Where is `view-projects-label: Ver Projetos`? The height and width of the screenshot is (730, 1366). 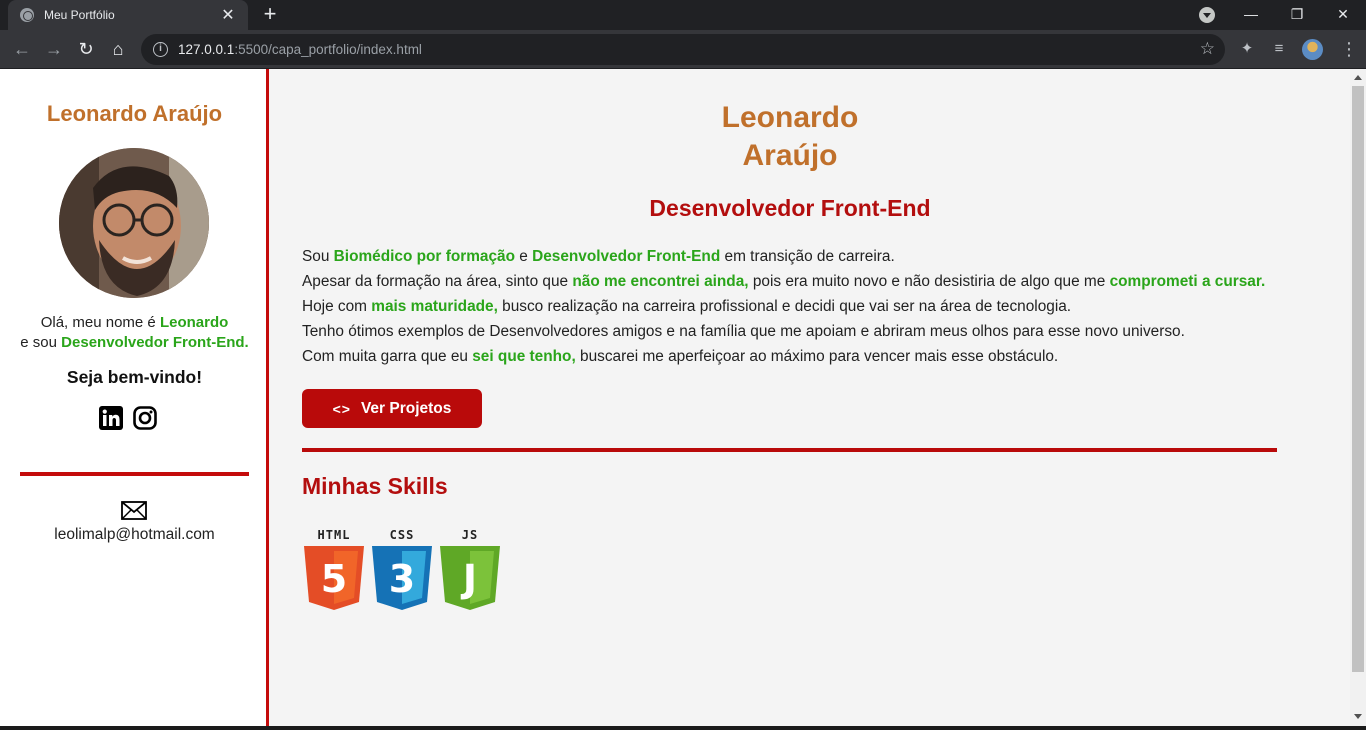 view-projects-label: Ver Projetos is located at coordinates (406, 408).